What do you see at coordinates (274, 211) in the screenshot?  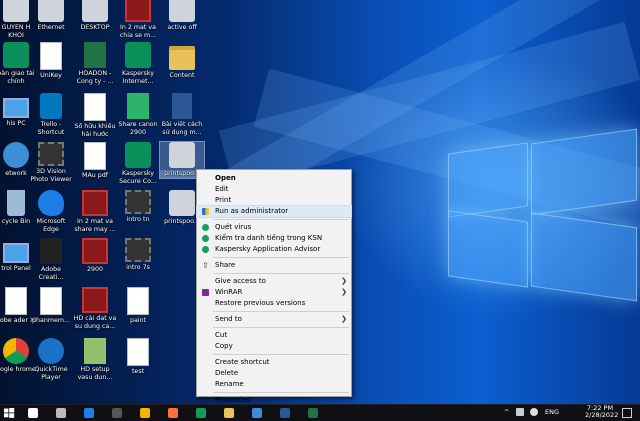 I see `menu-item-runas: Run as administrator` at bounding box center [274, 211].